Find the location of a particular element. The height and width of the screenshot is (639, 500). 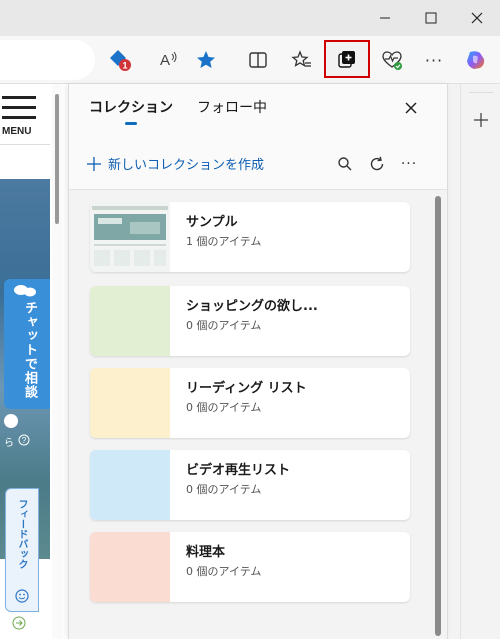

refresh-icon is located at coordinates (377, 163).